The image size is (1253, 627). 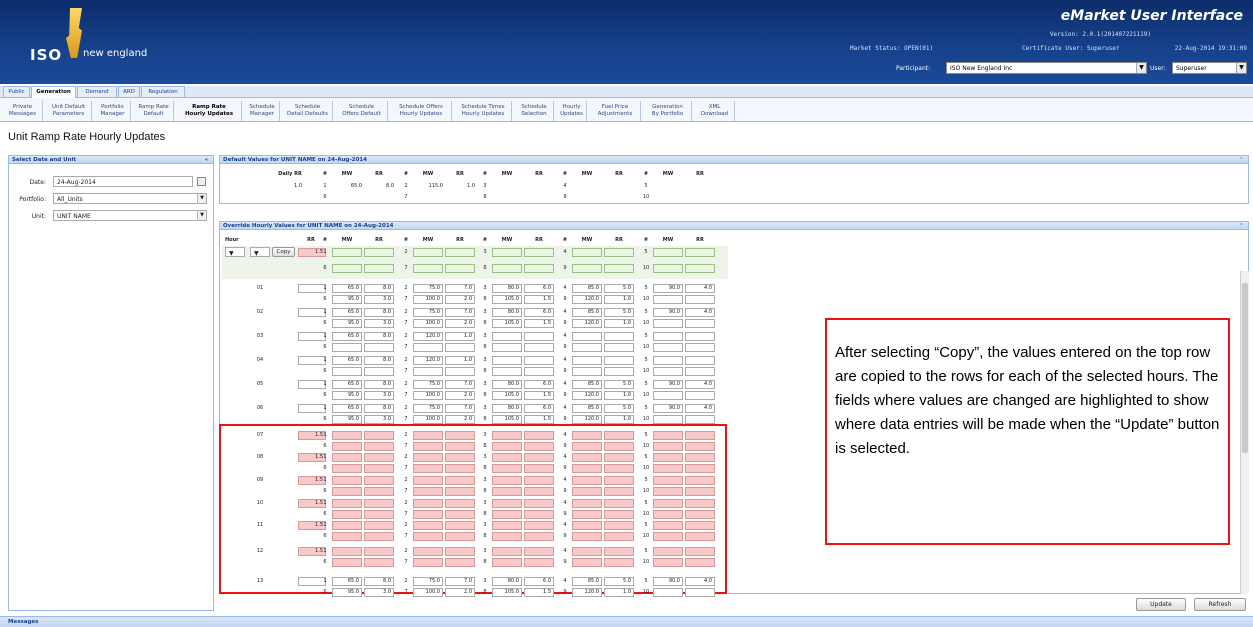 I want to click on rr-input: 5.0, so click(x=619, y=288).